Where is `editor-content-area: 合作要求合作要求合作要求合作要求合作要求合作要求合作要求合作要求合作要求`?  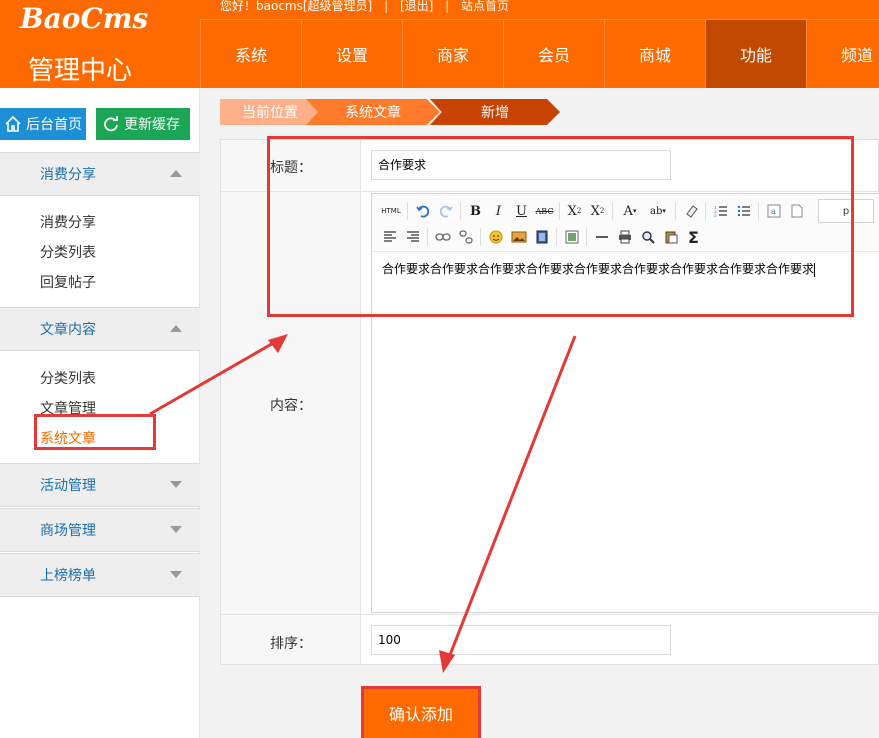 editor-content-area: 合作要求合作要求合作要求合作要求合作要求合作要求合作要求合作要求合作要求 is located at coordinates (599, 268).